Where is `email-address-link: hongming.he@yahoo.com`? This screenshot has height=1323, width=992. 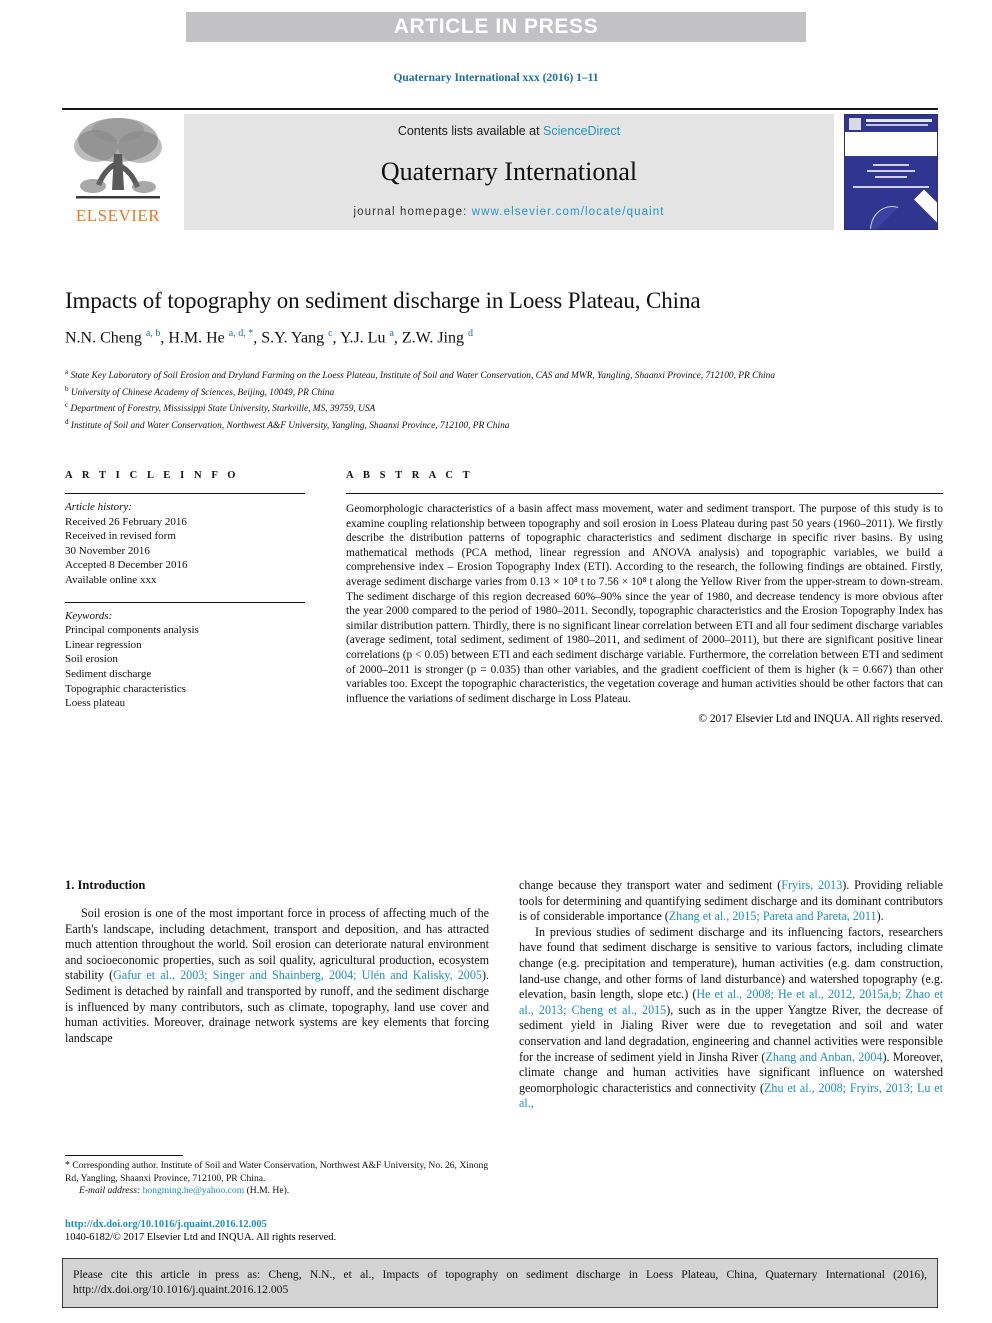
email-address-link: hongming.he@yahoo.com is located at coordinates (194, 1190).